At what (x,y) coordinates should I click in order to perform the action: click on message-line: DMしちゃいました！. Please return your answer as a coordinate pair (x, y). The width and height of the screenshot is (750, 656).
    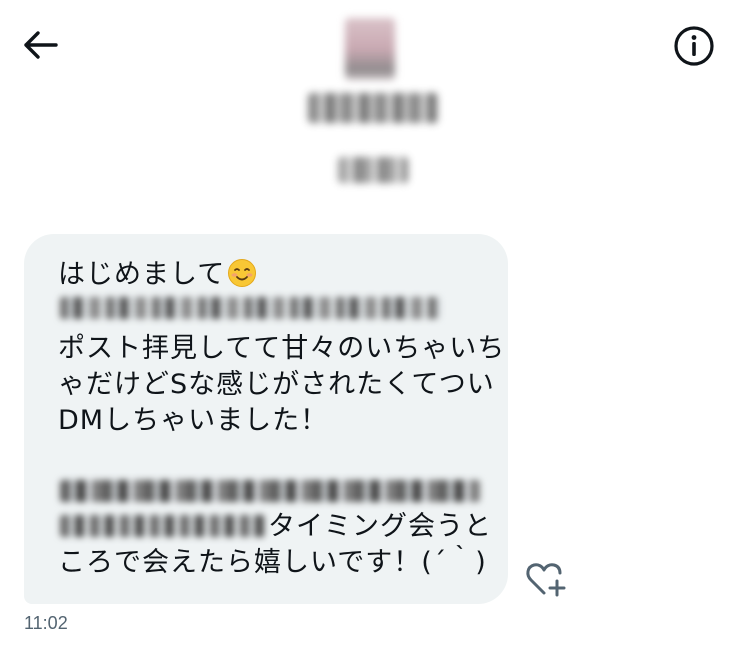
    Looking at the image, I should click on (193, 420).